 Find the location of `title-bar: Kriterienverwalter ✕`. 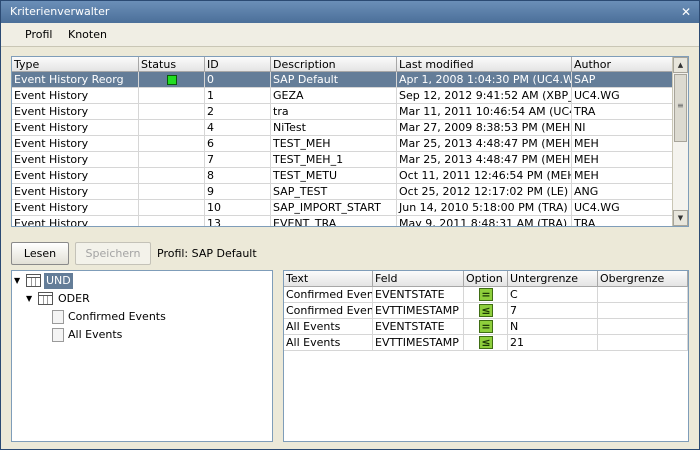

title-bar: Kriterienverwalter ✕ is located at coordinates (350, 12).